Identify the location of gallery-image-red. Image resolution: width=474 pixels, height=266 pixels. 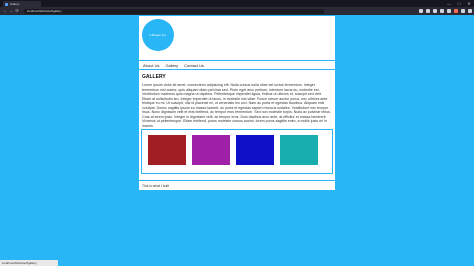
(167, 150).